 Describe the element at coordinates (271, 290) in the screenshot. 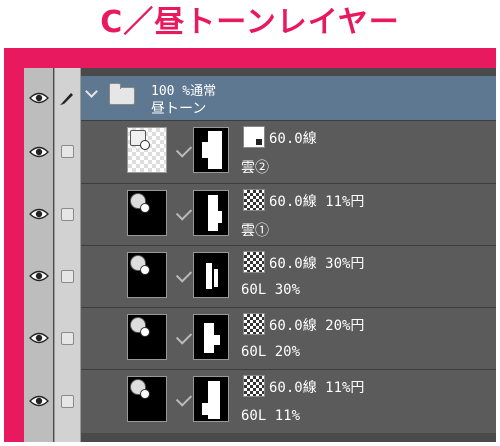

I see `layer-name: 60L 30%` at that location.